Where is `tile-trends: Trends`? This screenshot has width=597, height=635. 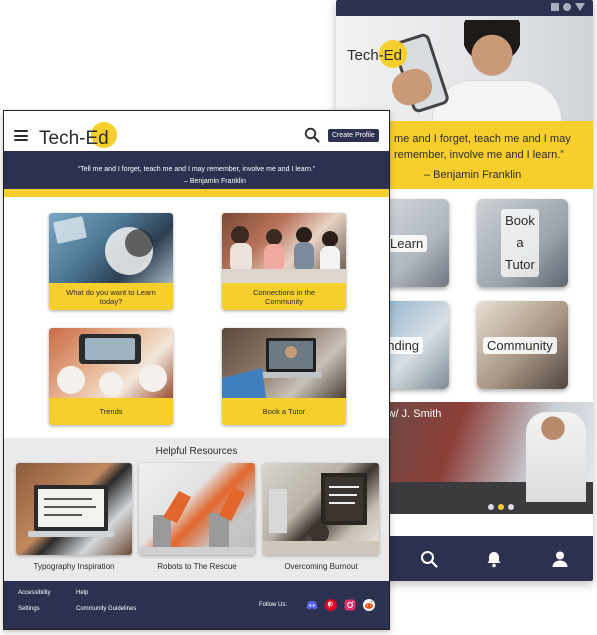
tile-trends: Trends is located at coordinates (111, 376).